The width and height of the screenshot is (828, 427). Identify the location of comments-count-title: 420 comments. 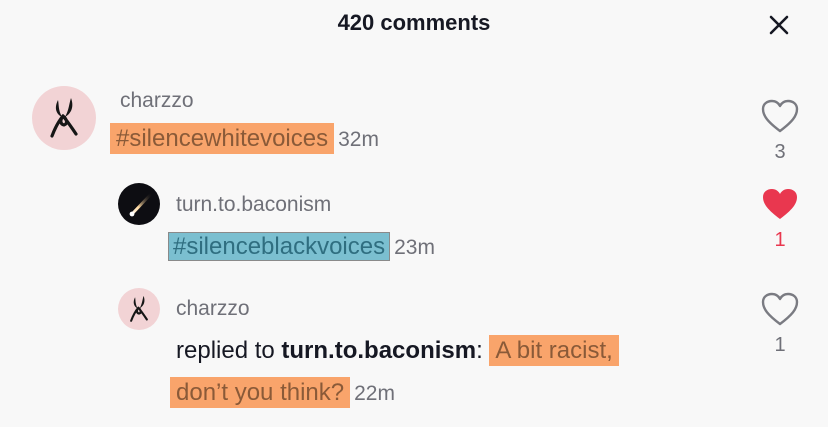
(414, 22).